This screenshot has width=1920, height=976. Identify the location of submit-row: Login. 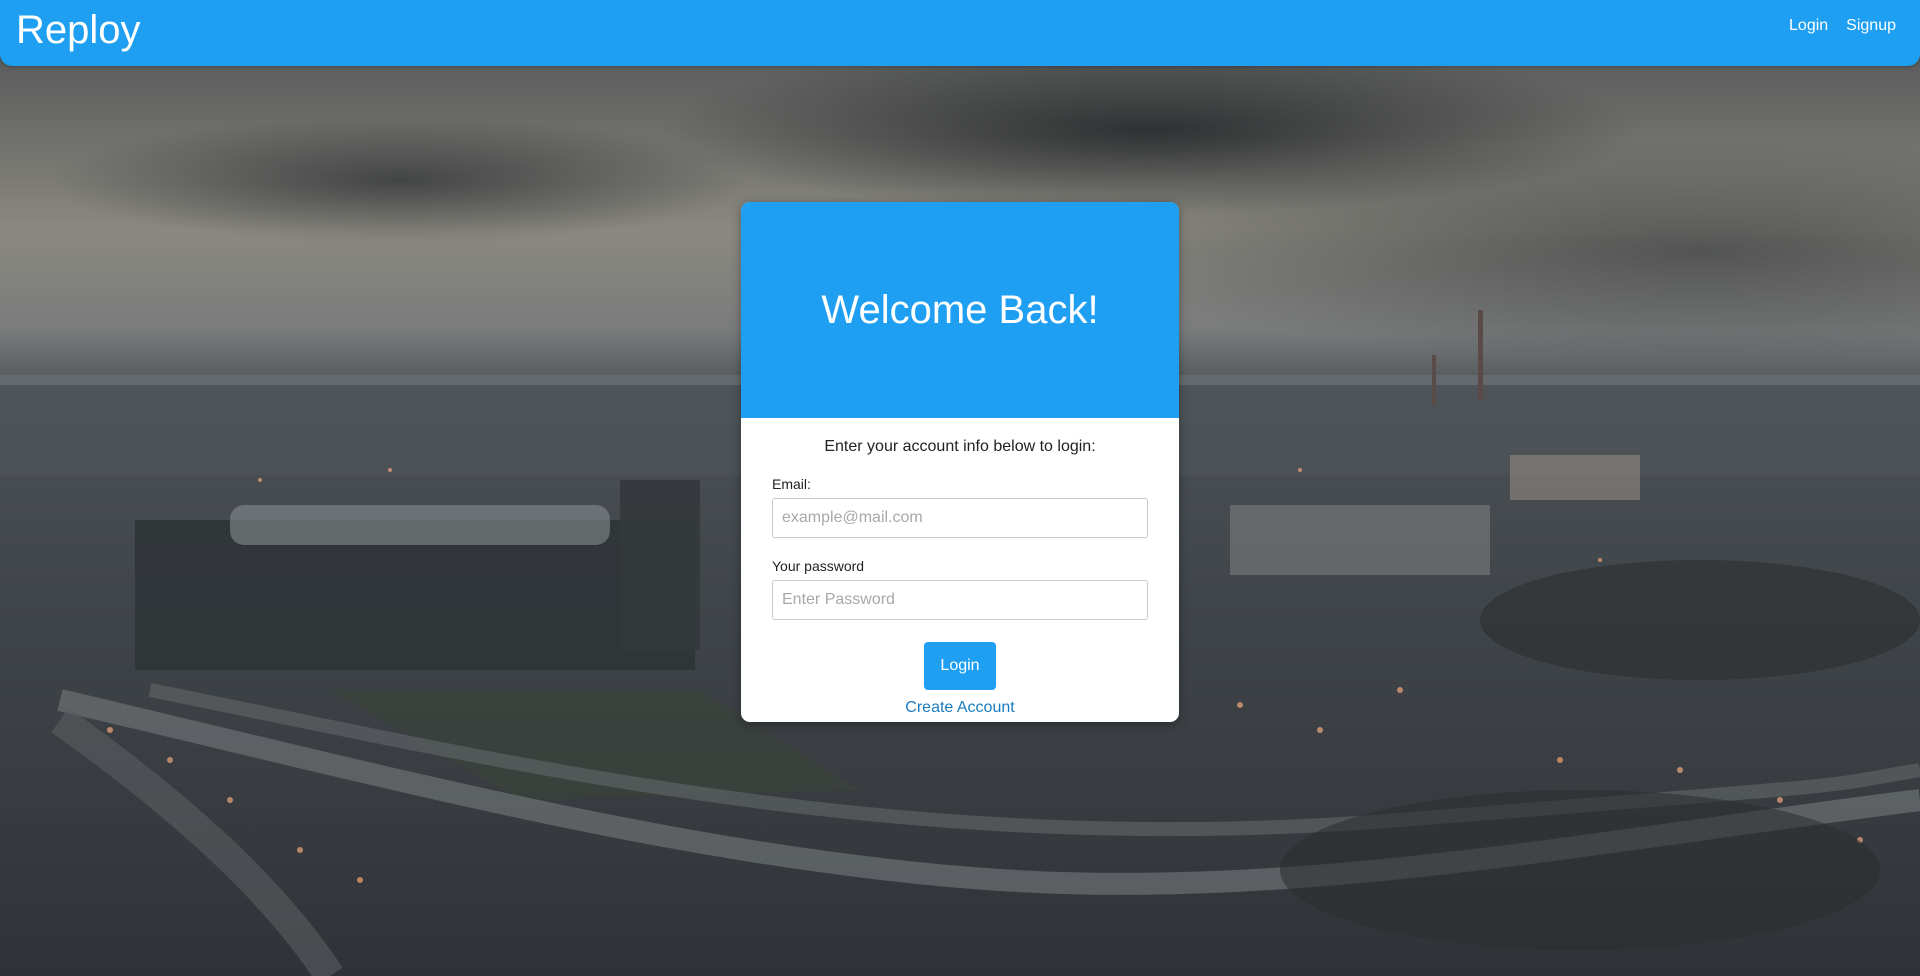
(960, 666).